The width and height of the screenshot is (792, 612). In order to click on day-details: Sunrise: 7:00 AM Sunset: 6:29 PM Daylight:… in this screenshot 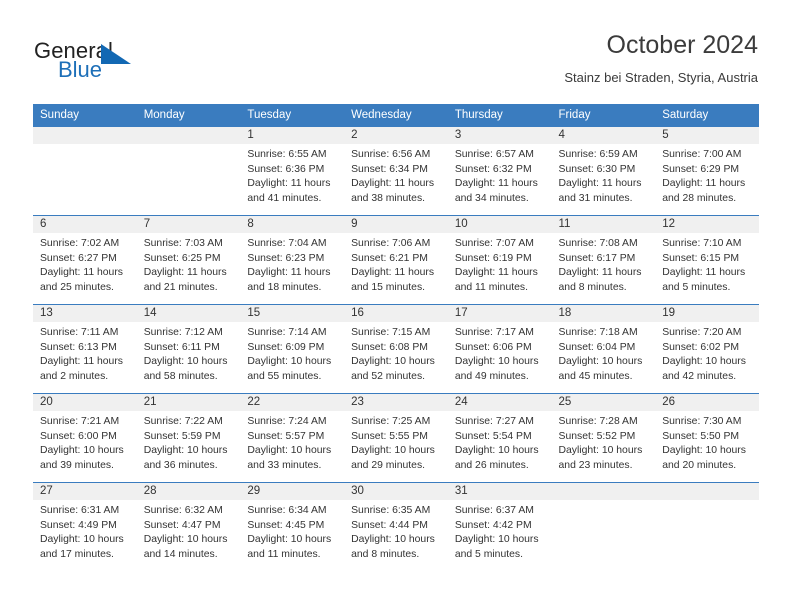, I will do `click(707, 175)`.